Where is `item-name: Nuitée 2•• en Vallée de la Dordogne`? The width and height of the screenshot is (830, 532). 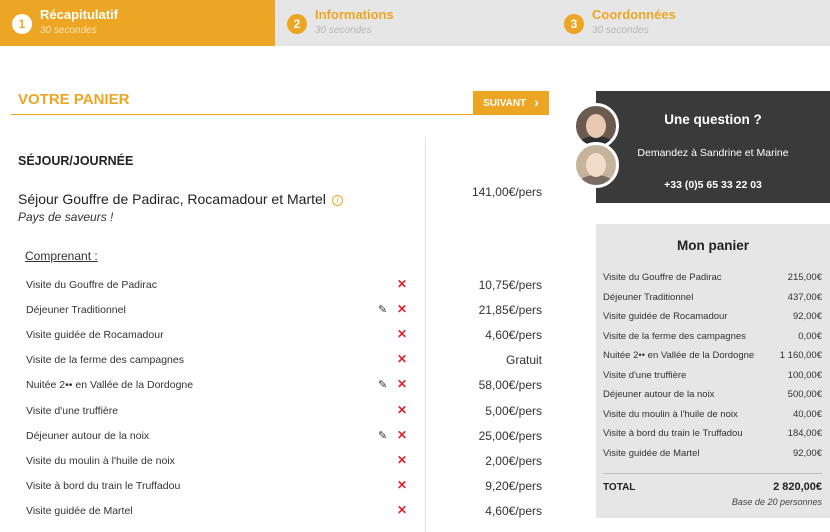 item-name: Nuitée 2•• en Vallée de la Dordogne is located at coordinates (110, 385).